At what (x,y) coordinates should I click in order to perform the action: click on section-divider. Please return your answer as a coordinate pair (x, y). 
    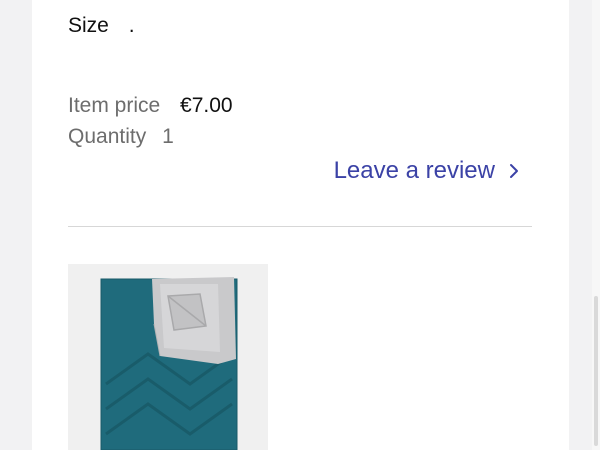
    Looking at the image, I should click on (300, 226).